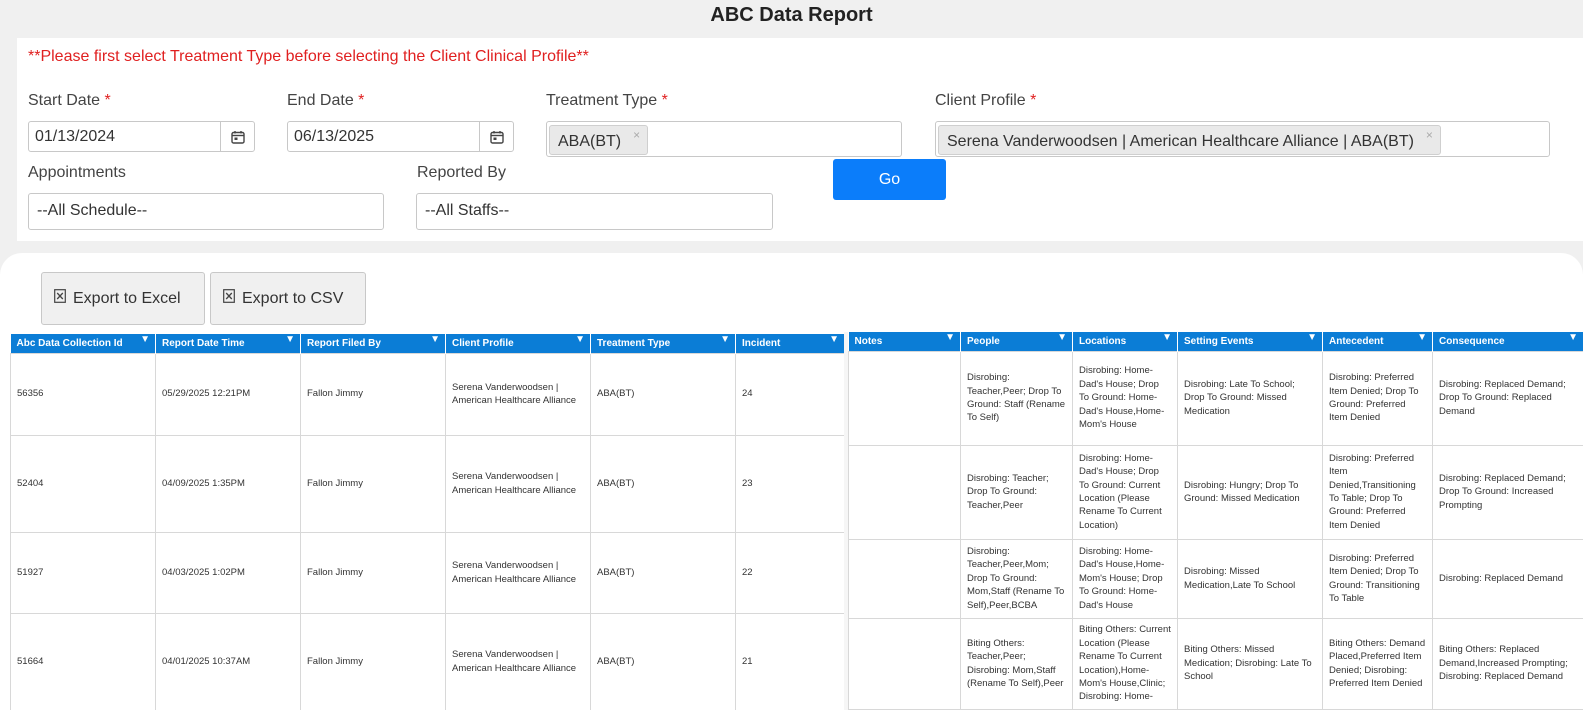  I want to click on treatment-type-select: ABA(BT) ×, so click(724, 139).